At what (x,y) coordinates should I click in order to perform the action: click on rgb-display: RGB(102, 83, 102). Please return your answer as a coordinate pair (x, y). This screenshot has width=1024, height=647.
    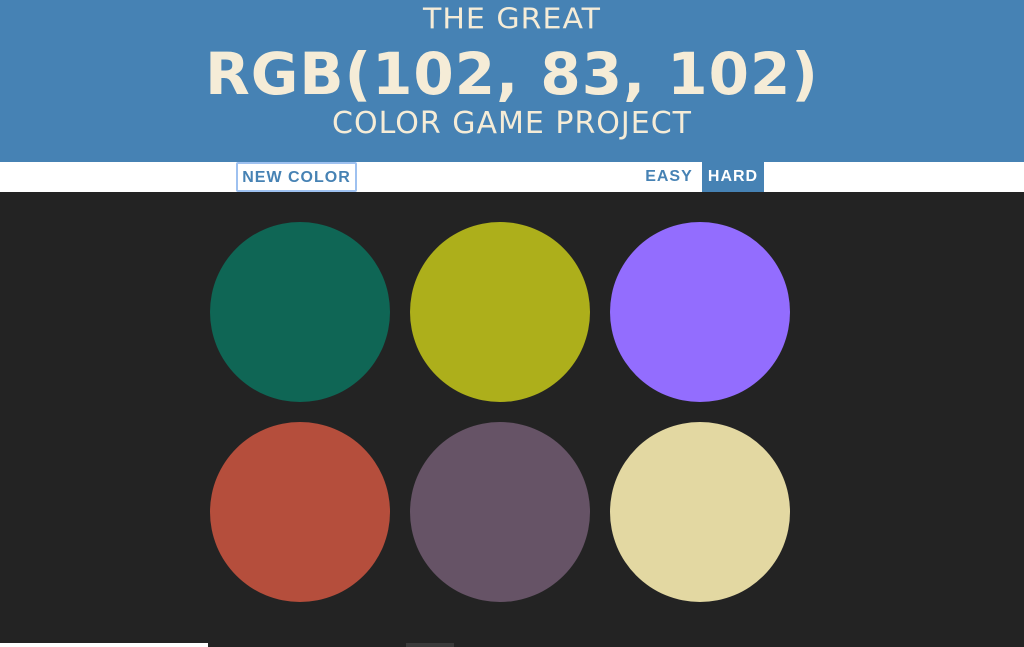
    Looking at the image, I should click on (512, 74).